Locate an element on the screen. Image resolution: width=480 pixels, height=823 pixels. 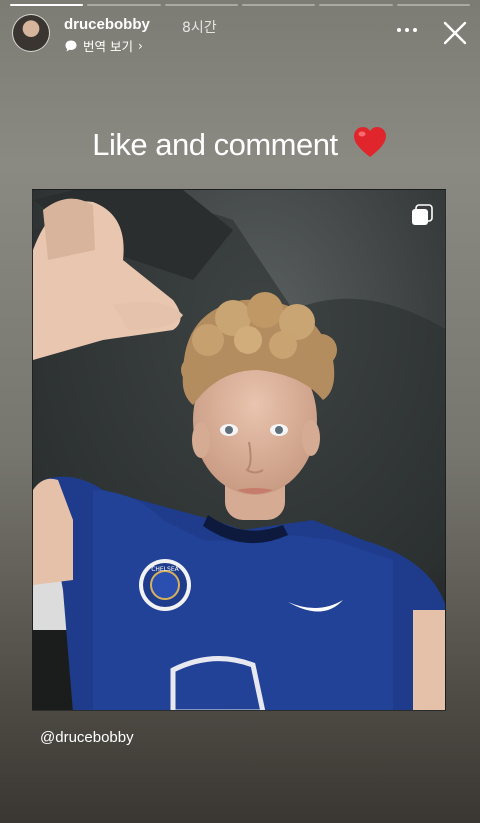
more-horizontal-icon is located at coordinates (407, 32).